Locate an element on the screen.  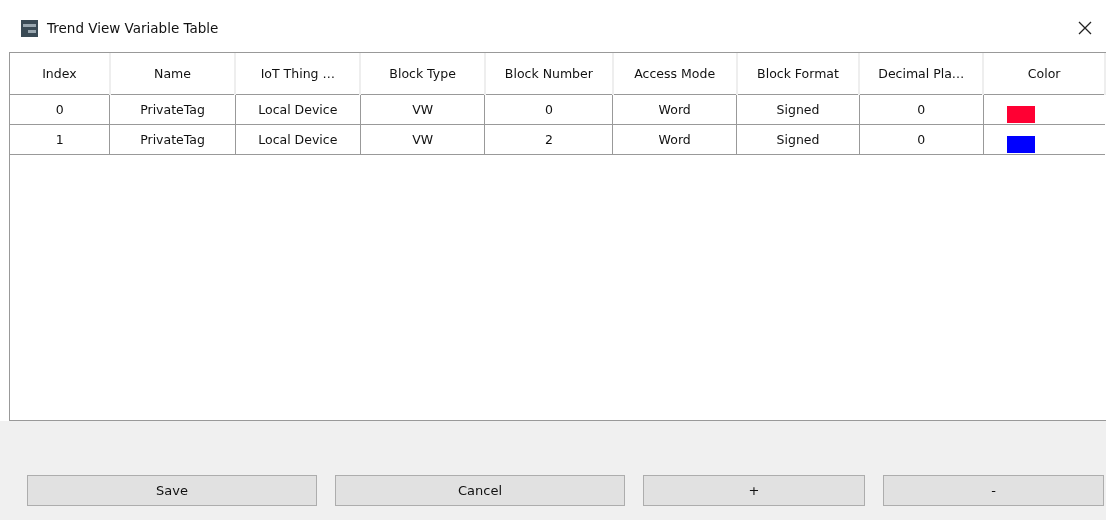
column-header: Block Format is located at coordinates (798, 74).